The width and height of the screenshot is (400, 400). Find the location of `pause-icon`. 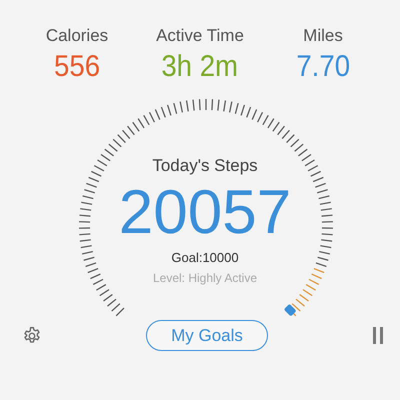

pause-icon is located at coordinates (378, 335).